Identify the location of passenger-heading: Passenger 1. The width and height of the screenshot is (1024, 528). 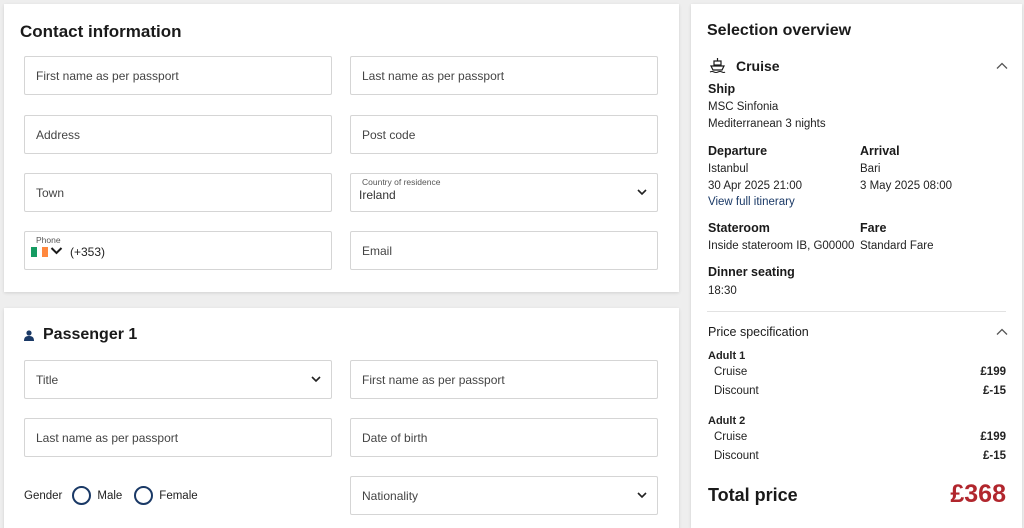
(80, 335).